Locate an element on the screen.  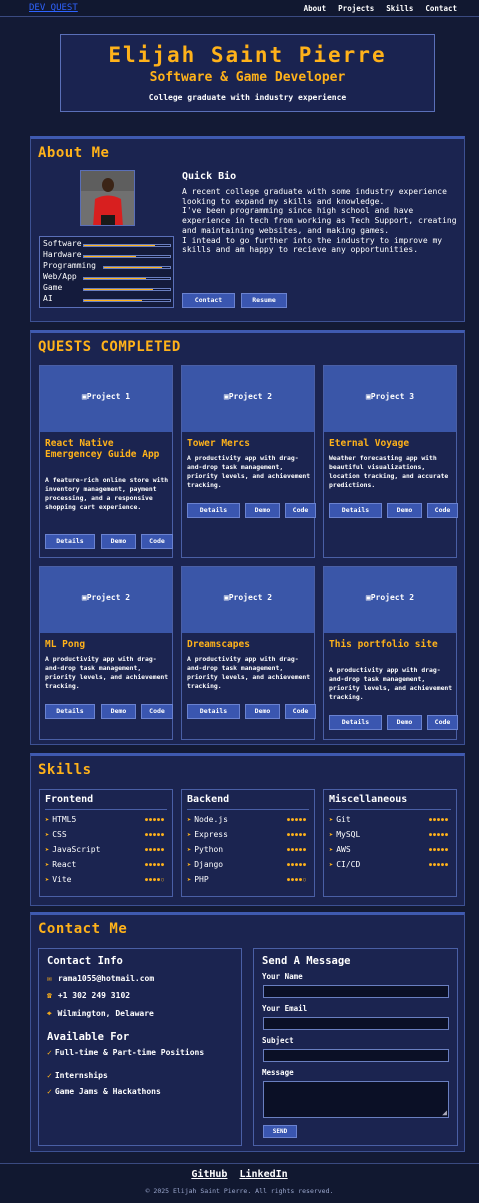
name-field is located at coordinates (356, 991).